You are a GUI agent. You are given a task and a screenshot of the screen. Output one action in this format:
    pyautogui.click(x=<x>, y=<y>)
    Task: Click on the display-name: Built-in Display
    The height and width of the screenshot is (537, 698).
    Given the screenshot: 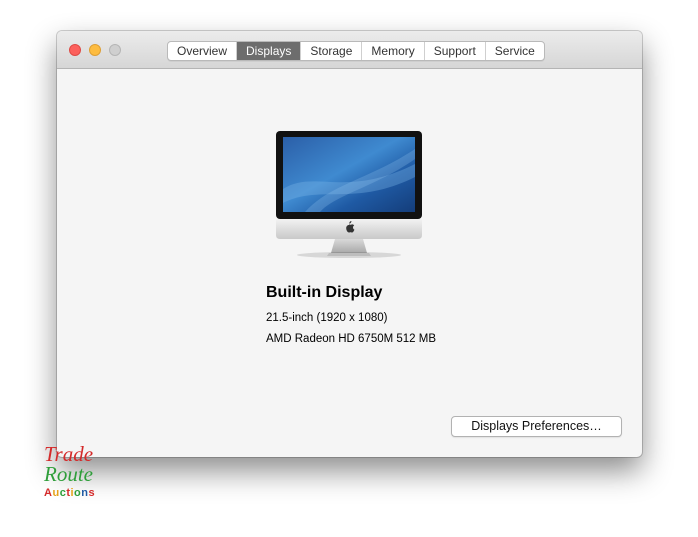 What is the action you would take?
    pyautogui.click(x=324, y=292)
    